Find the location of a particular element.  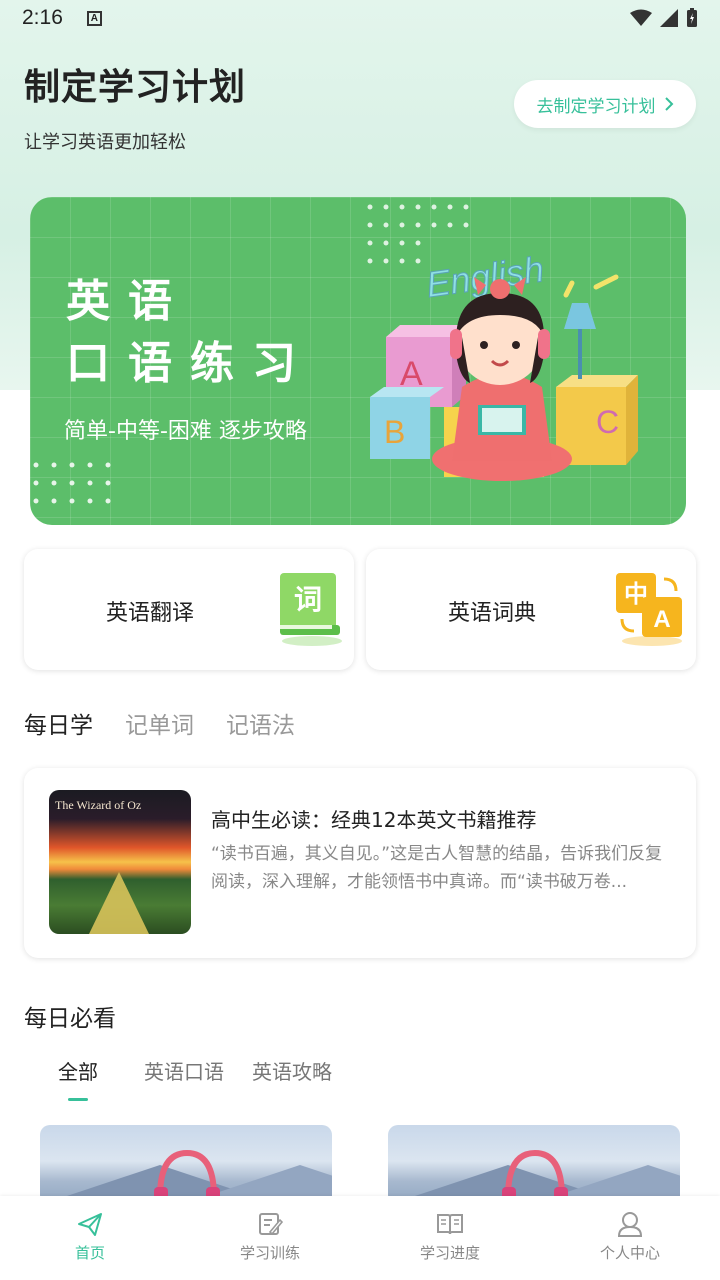

notification-icon: A is located at coordinates (94, 18).